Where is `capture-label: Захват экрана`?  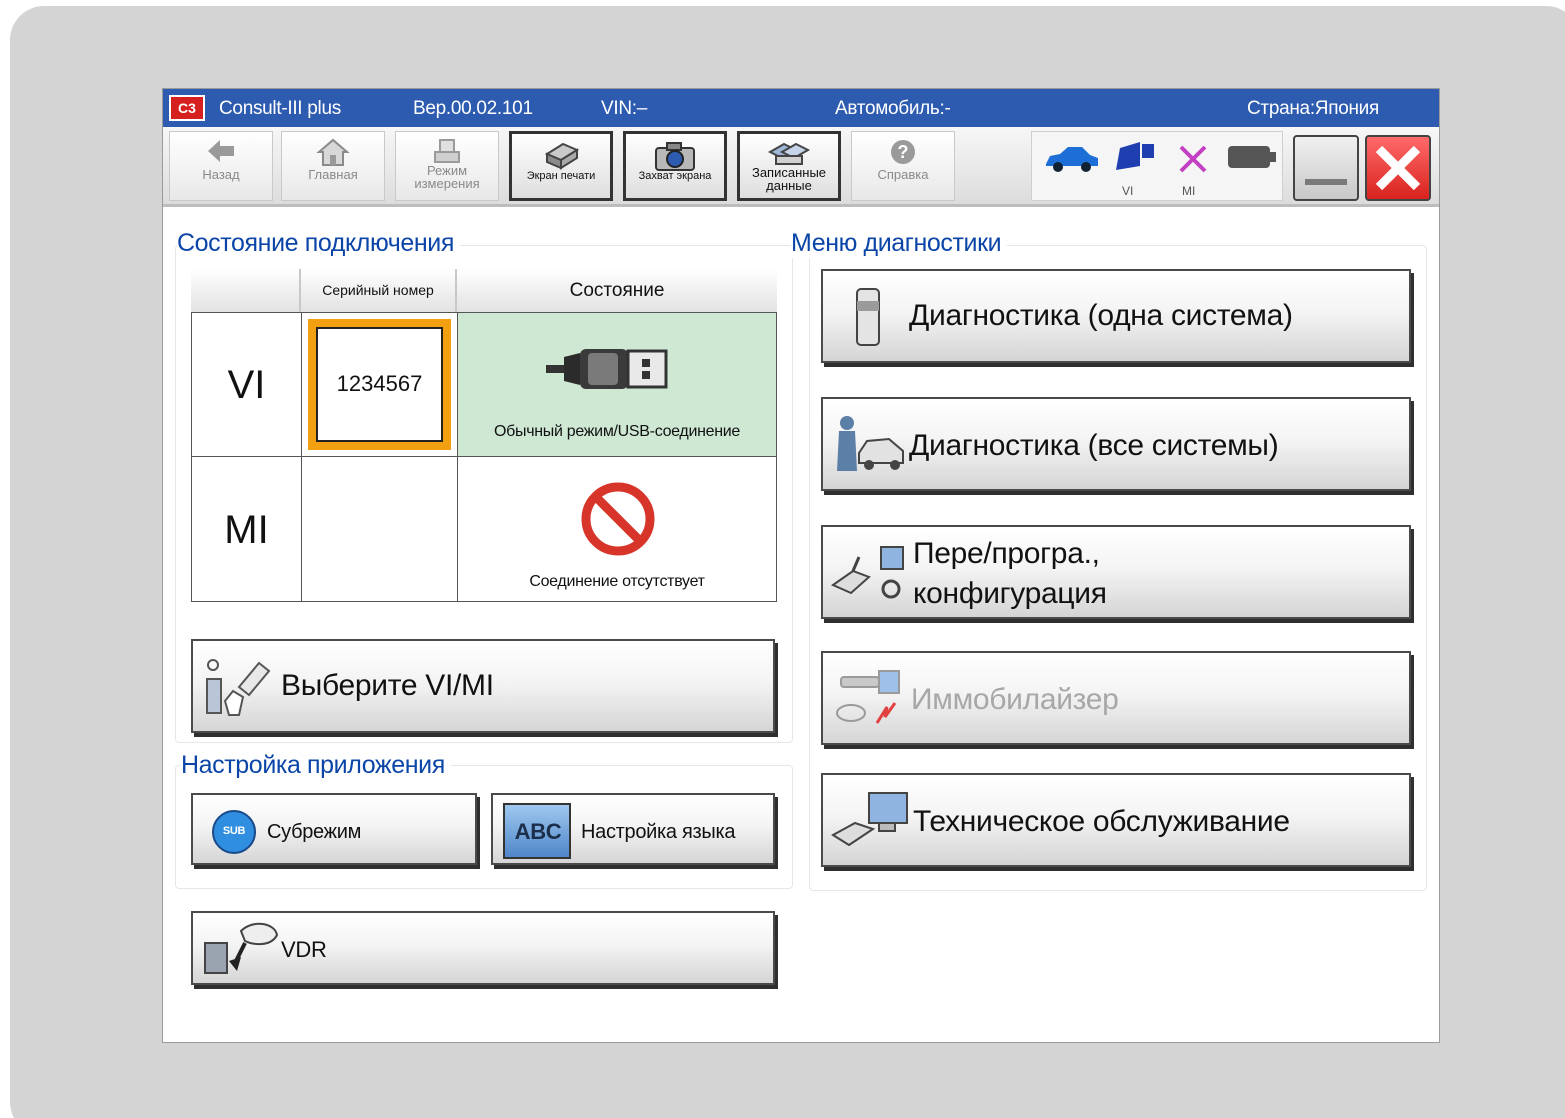 capture-label: Захват экрана is located at coordinates (675, 176).